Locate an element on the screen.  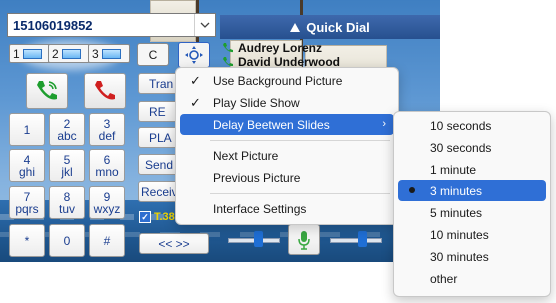
keypad-key-4: 4 ghi is located at coordinates (27, 165).